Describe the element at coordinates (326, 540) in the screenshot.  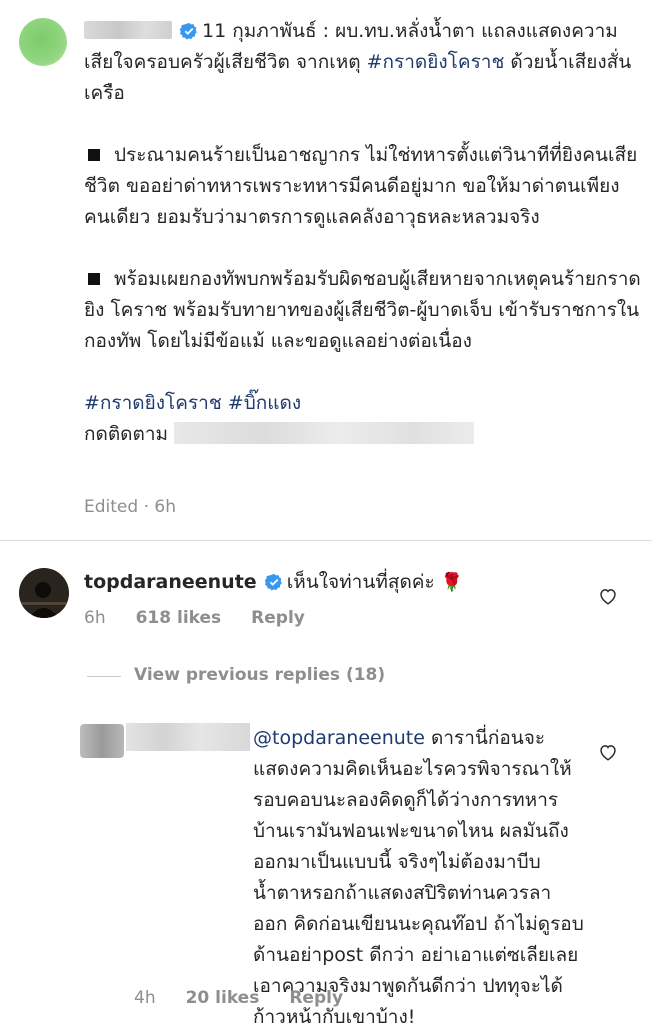
I see `divider` at that location.